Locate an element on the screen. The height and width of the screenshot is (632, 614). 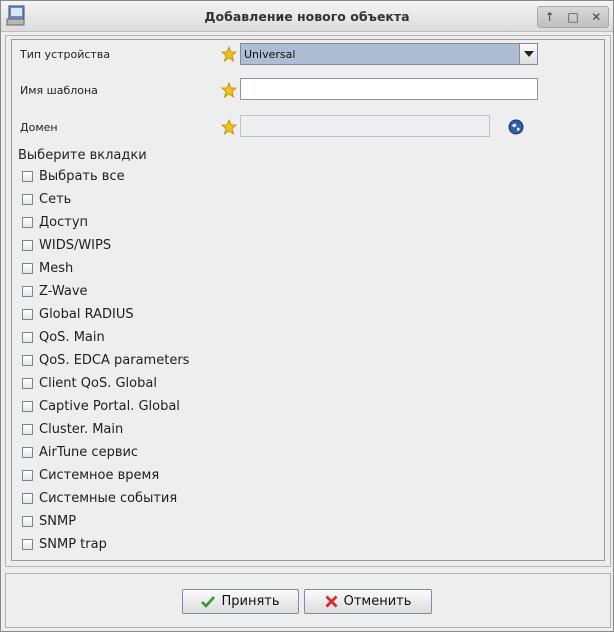
checkbox-select-all: Выбрать все is located at coordinates (73, 176).